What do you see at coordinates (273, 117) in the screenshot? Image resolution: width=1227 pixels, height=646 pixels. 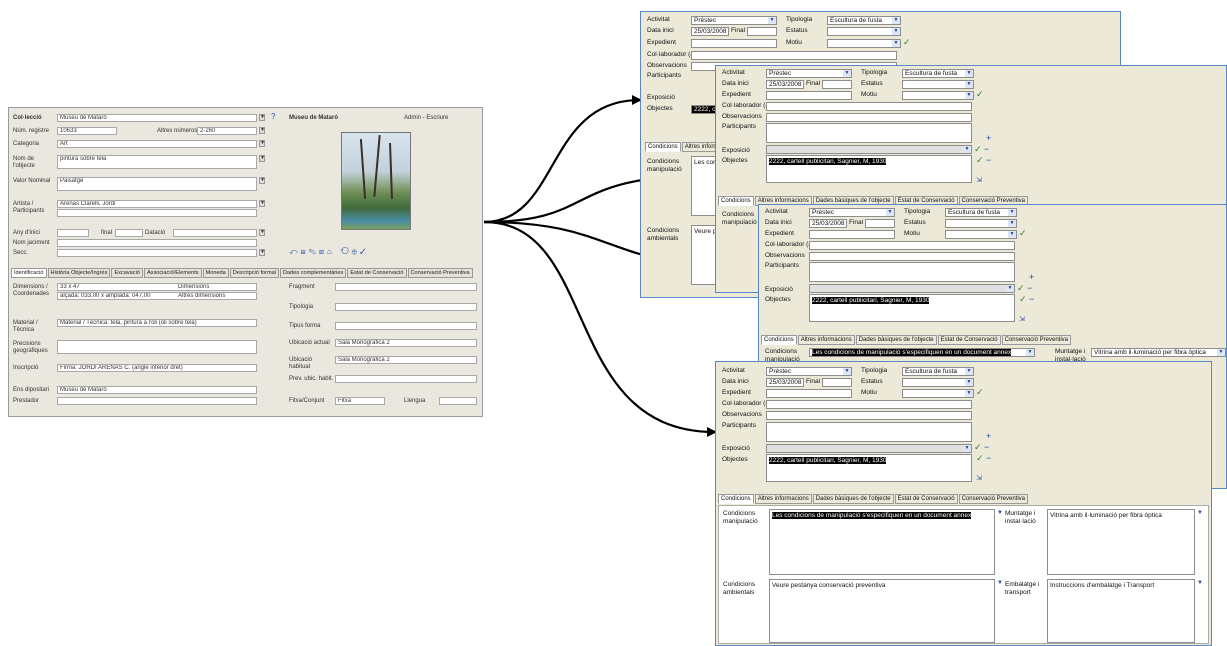 I see `help-icon: ?` at bounding box center [273, 117].